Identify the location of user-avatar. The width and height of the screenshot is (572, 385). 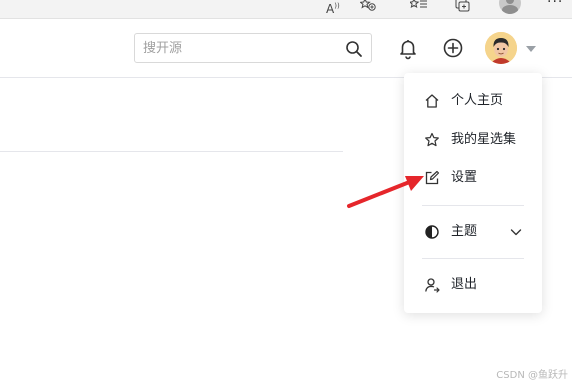
(501, 48).